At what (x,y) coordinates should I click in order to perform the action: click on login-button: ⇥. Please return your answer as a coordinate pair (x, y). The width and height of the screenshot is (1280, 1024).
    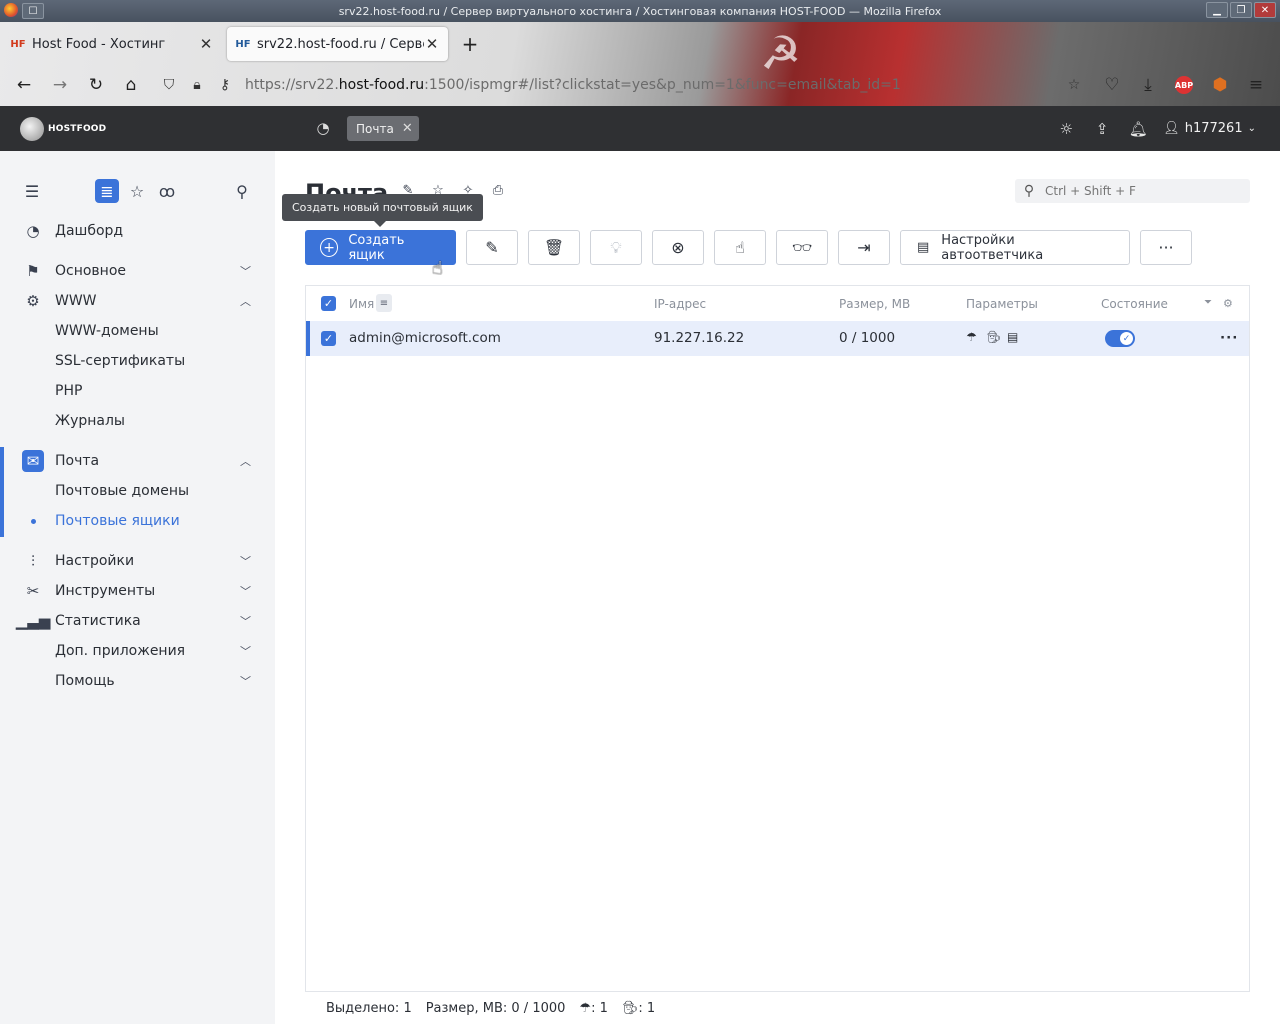
    Looking at the image, I should click on (864, 247).